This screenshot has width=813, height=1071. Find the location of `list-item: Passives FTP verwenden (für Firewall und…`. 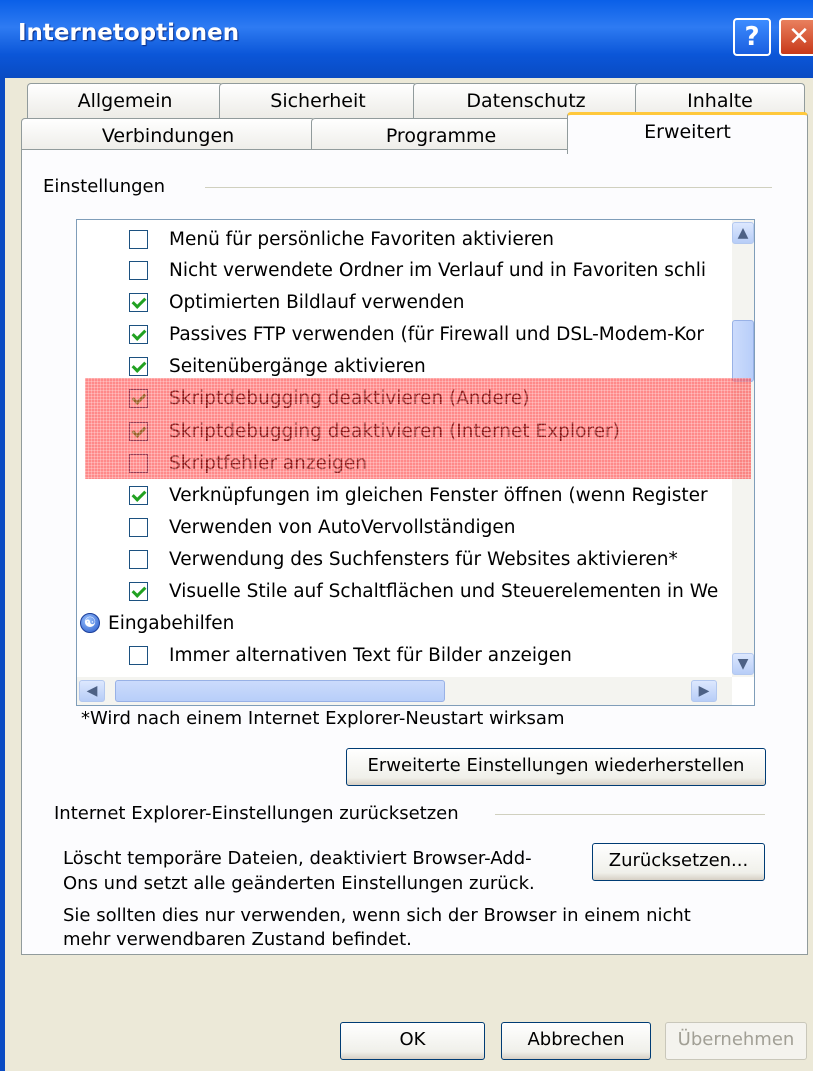

list-item: Passives FTP verwenden (für Firewall und… is located at coordinates (397, 334).